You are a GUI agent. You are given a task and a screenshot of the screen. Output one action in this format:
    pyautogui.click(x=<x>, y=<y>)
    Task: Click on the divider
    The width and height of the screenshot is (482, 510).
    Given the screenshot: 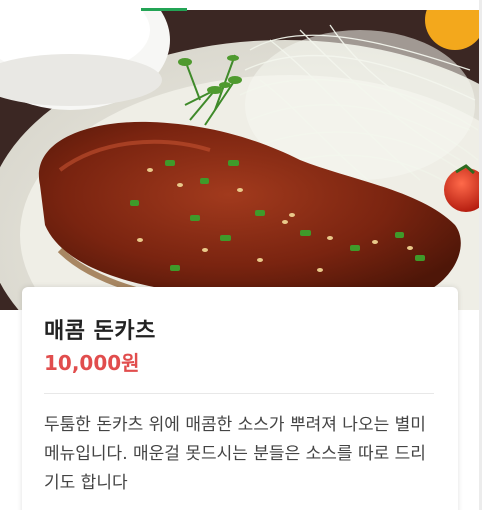 What is the action you would take?
    pyautogui.click(x=239, y=393)
    